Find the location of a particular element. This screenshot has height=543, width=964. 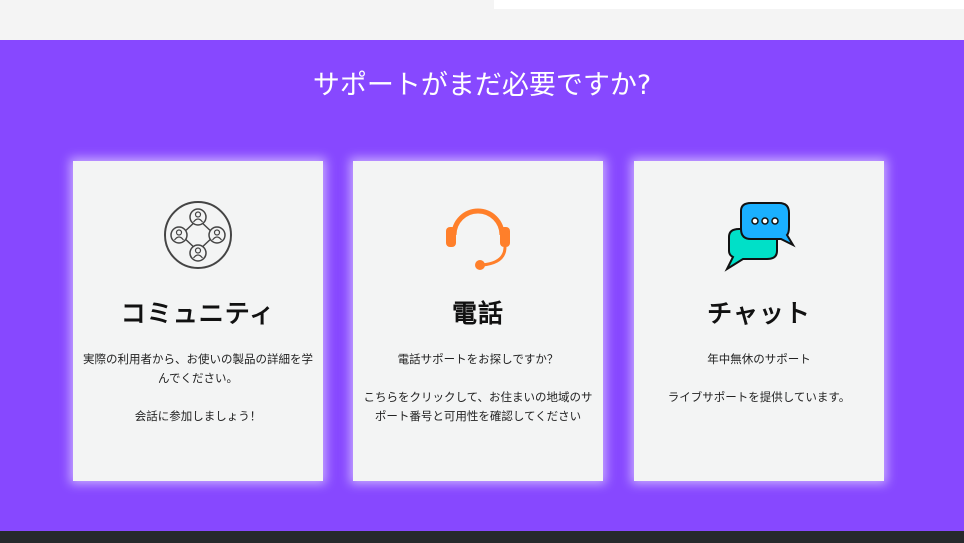

community-description: 実際の利用者から、お使いの製品の詳細を学んでください。 is located at coordinates (198, 368).